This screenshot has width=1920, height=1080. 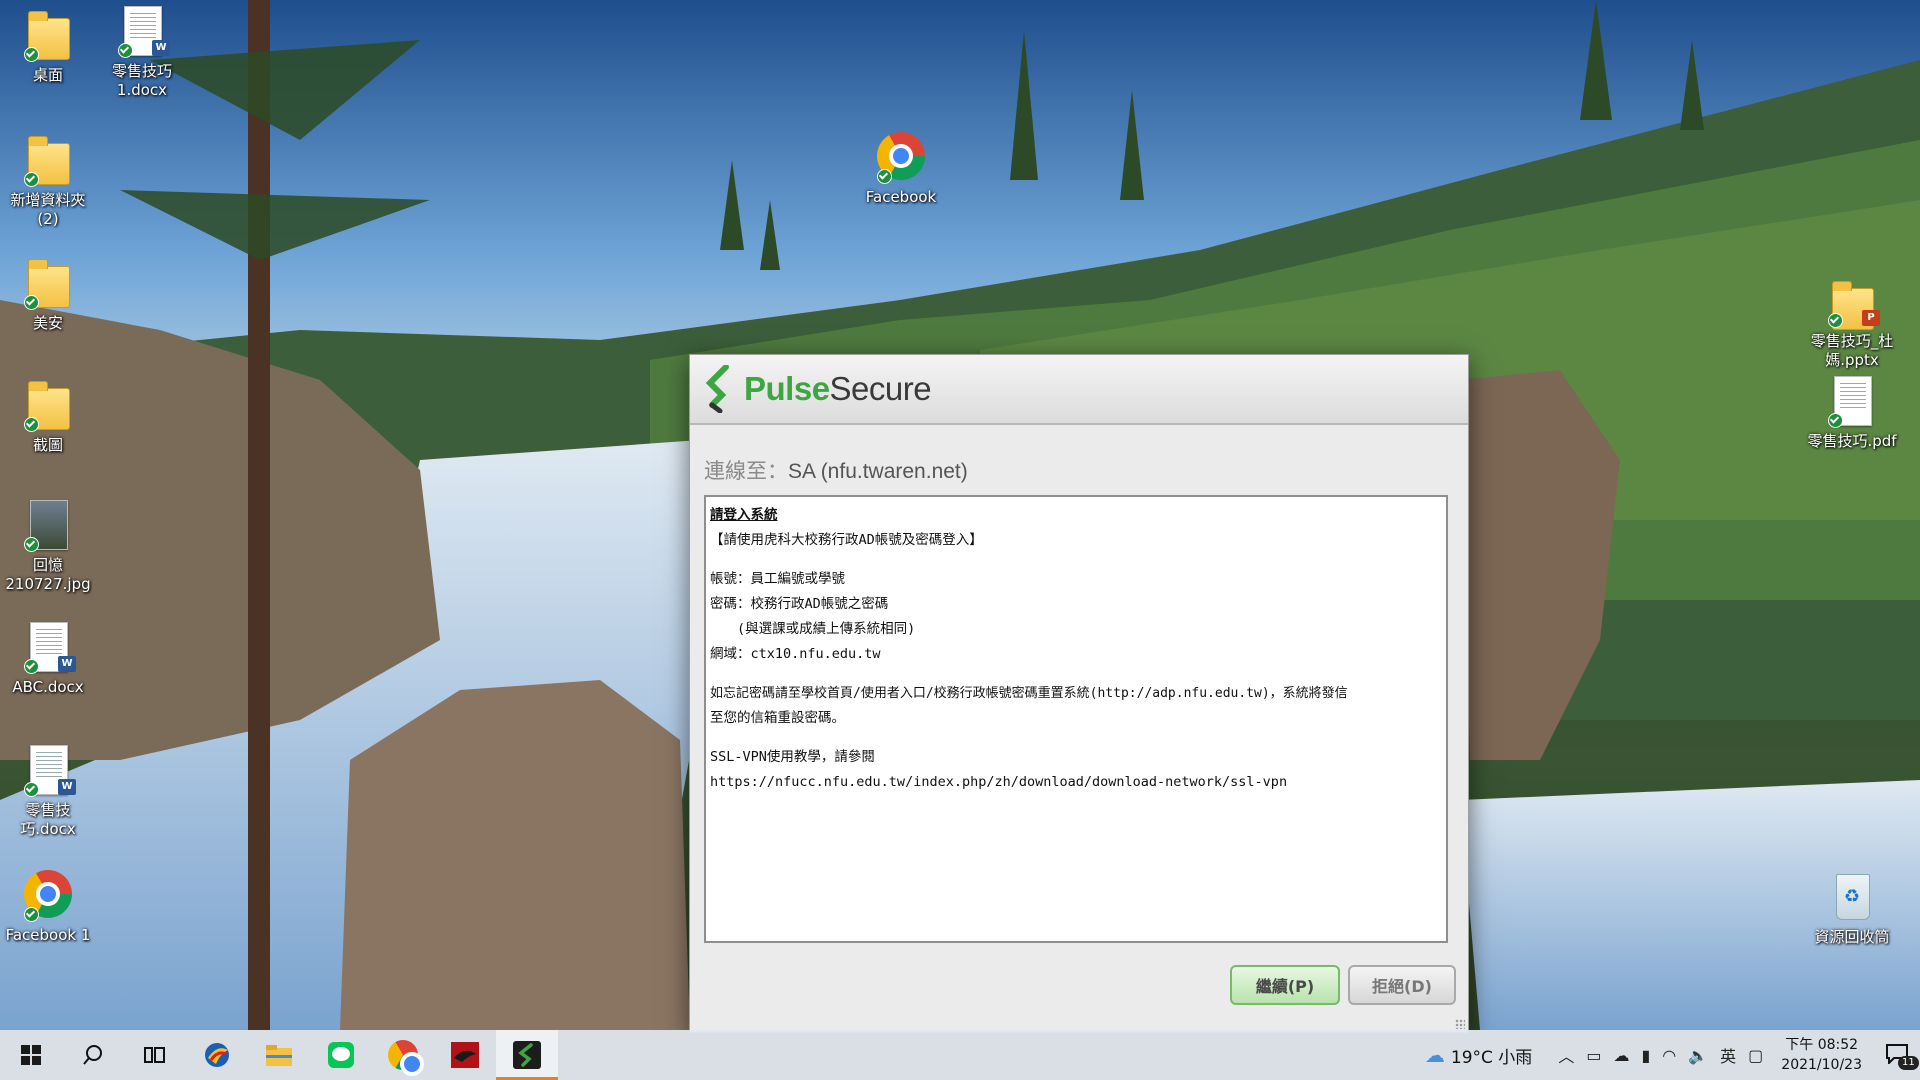 I want to click on logo-text-secure: Secure, so click(x=880, y=388).